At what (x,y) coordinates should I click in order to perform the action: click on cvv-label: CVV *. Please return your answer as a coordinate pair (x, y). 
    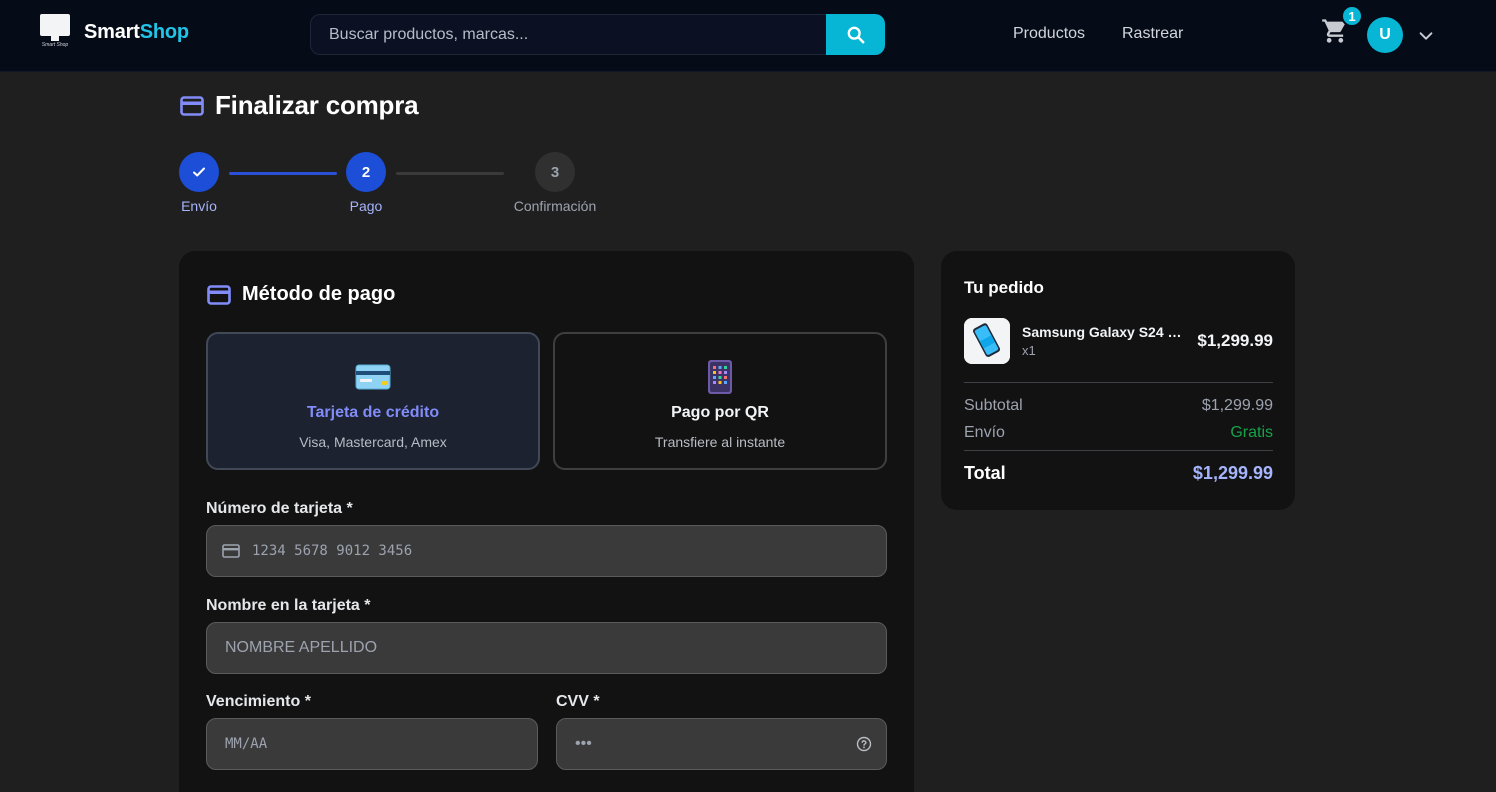
    Looking at the image, I should click on (578, 701).